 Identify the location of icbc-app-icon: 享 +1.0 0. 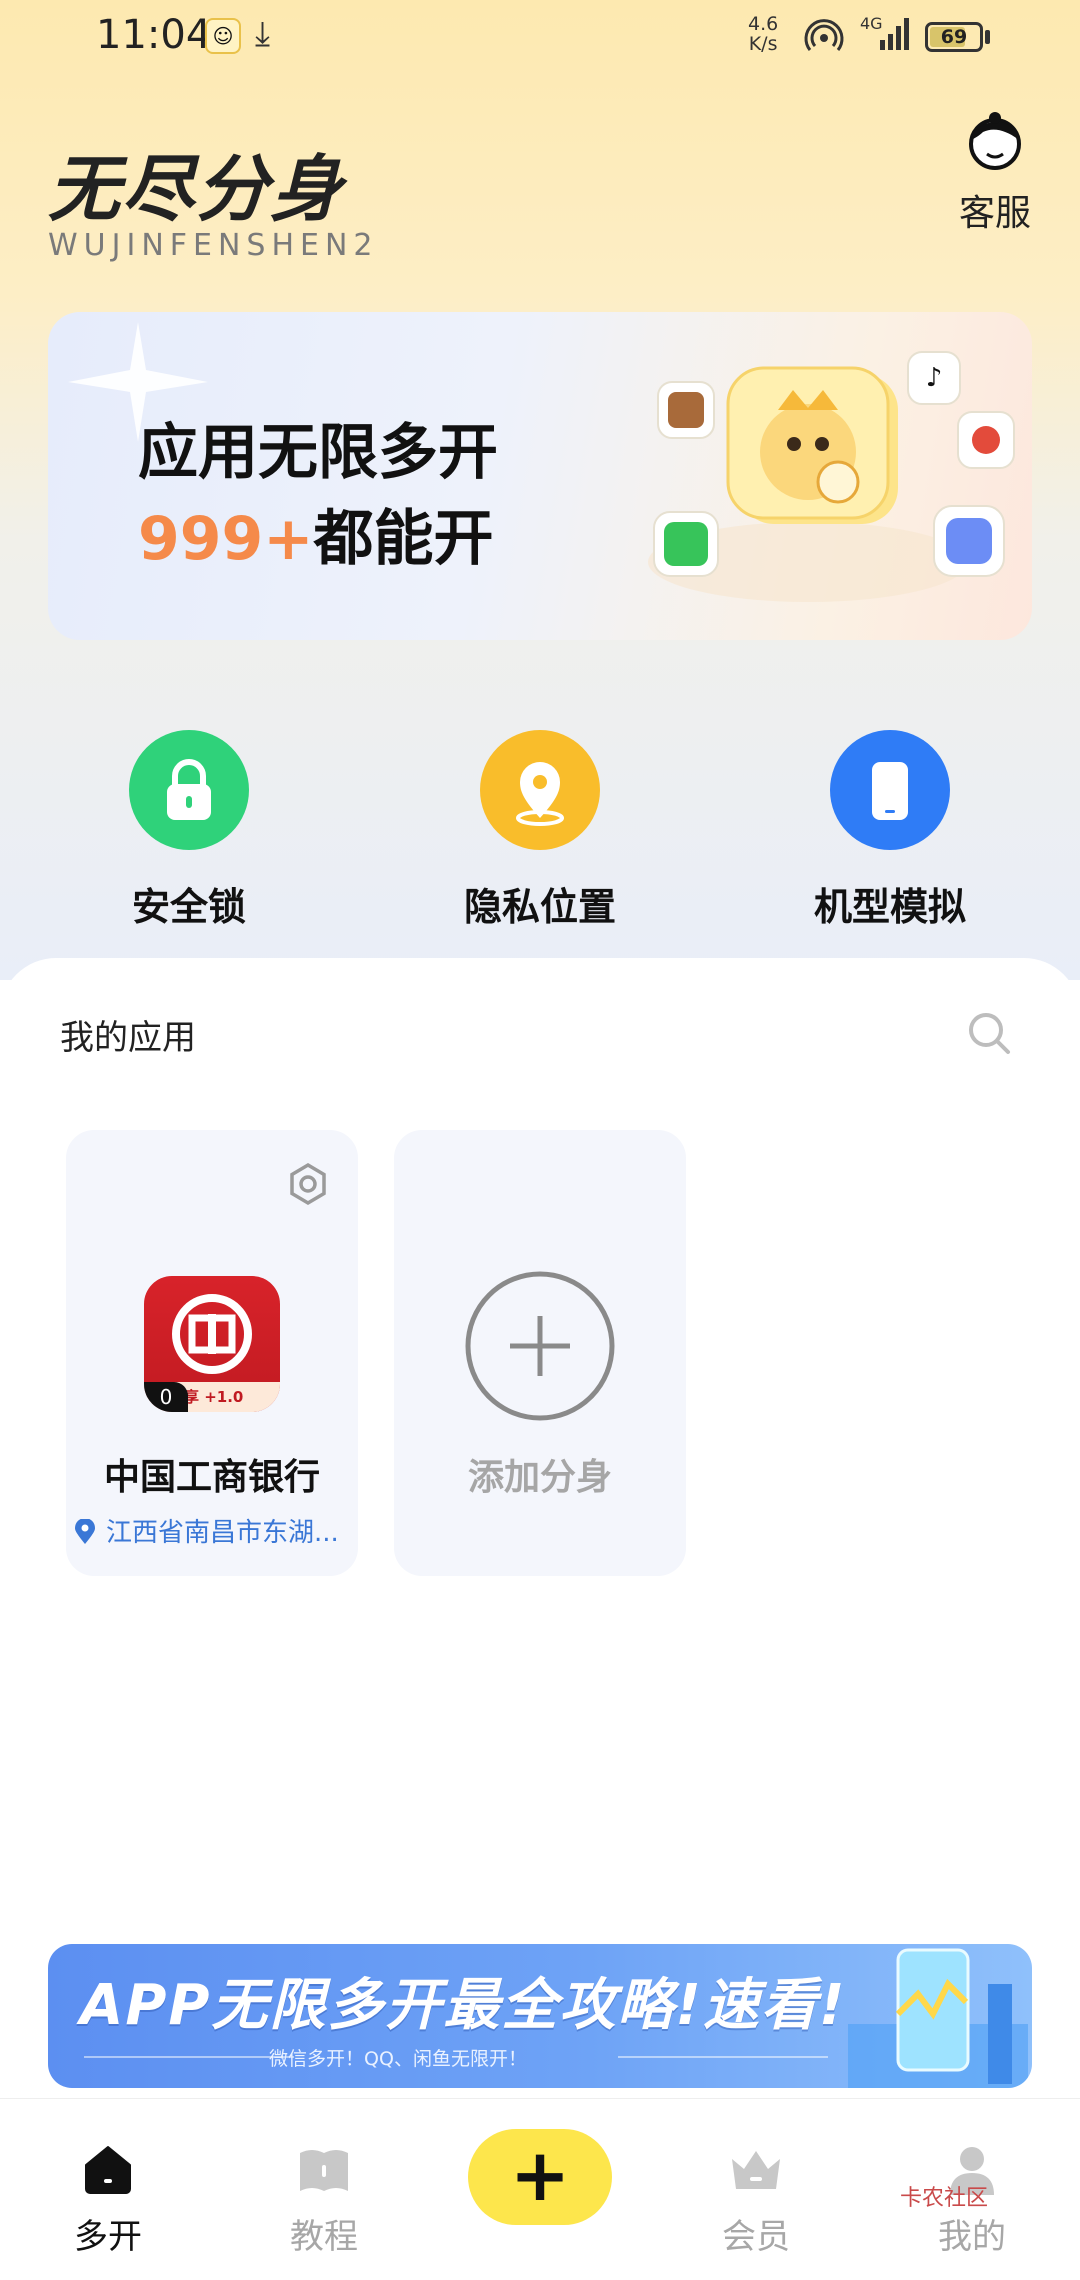
(212, 1344).